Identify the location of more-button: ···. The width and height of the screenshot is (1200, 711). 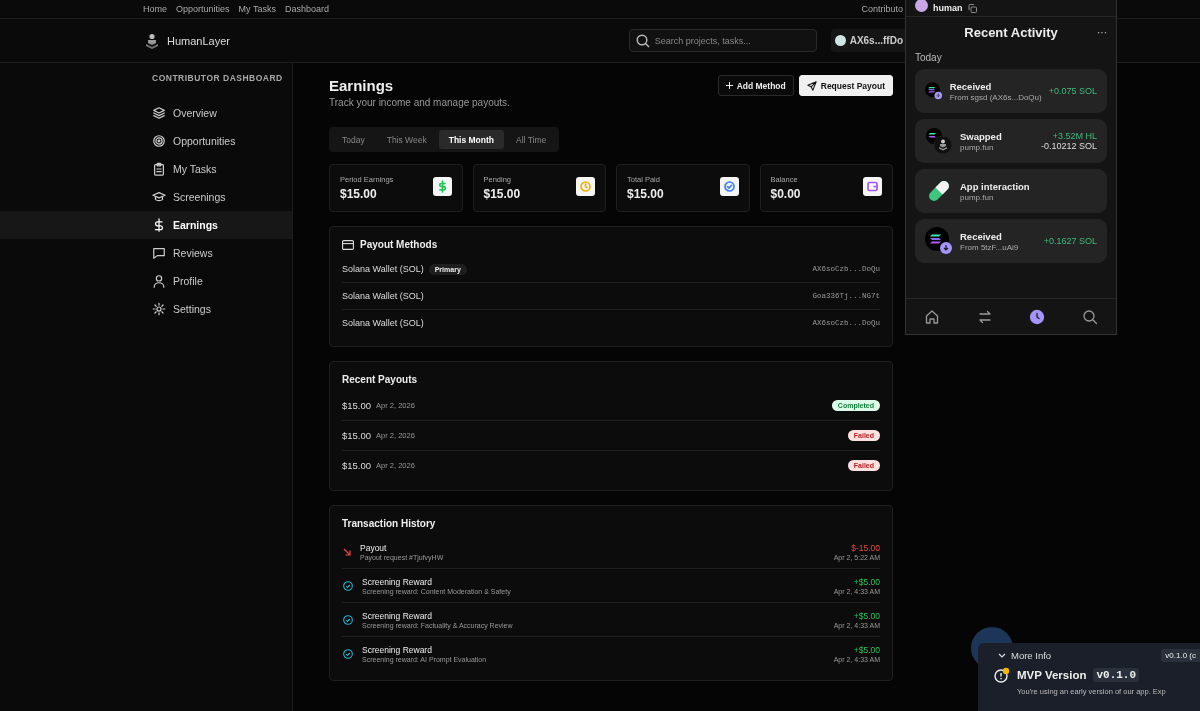
(1102, 32).